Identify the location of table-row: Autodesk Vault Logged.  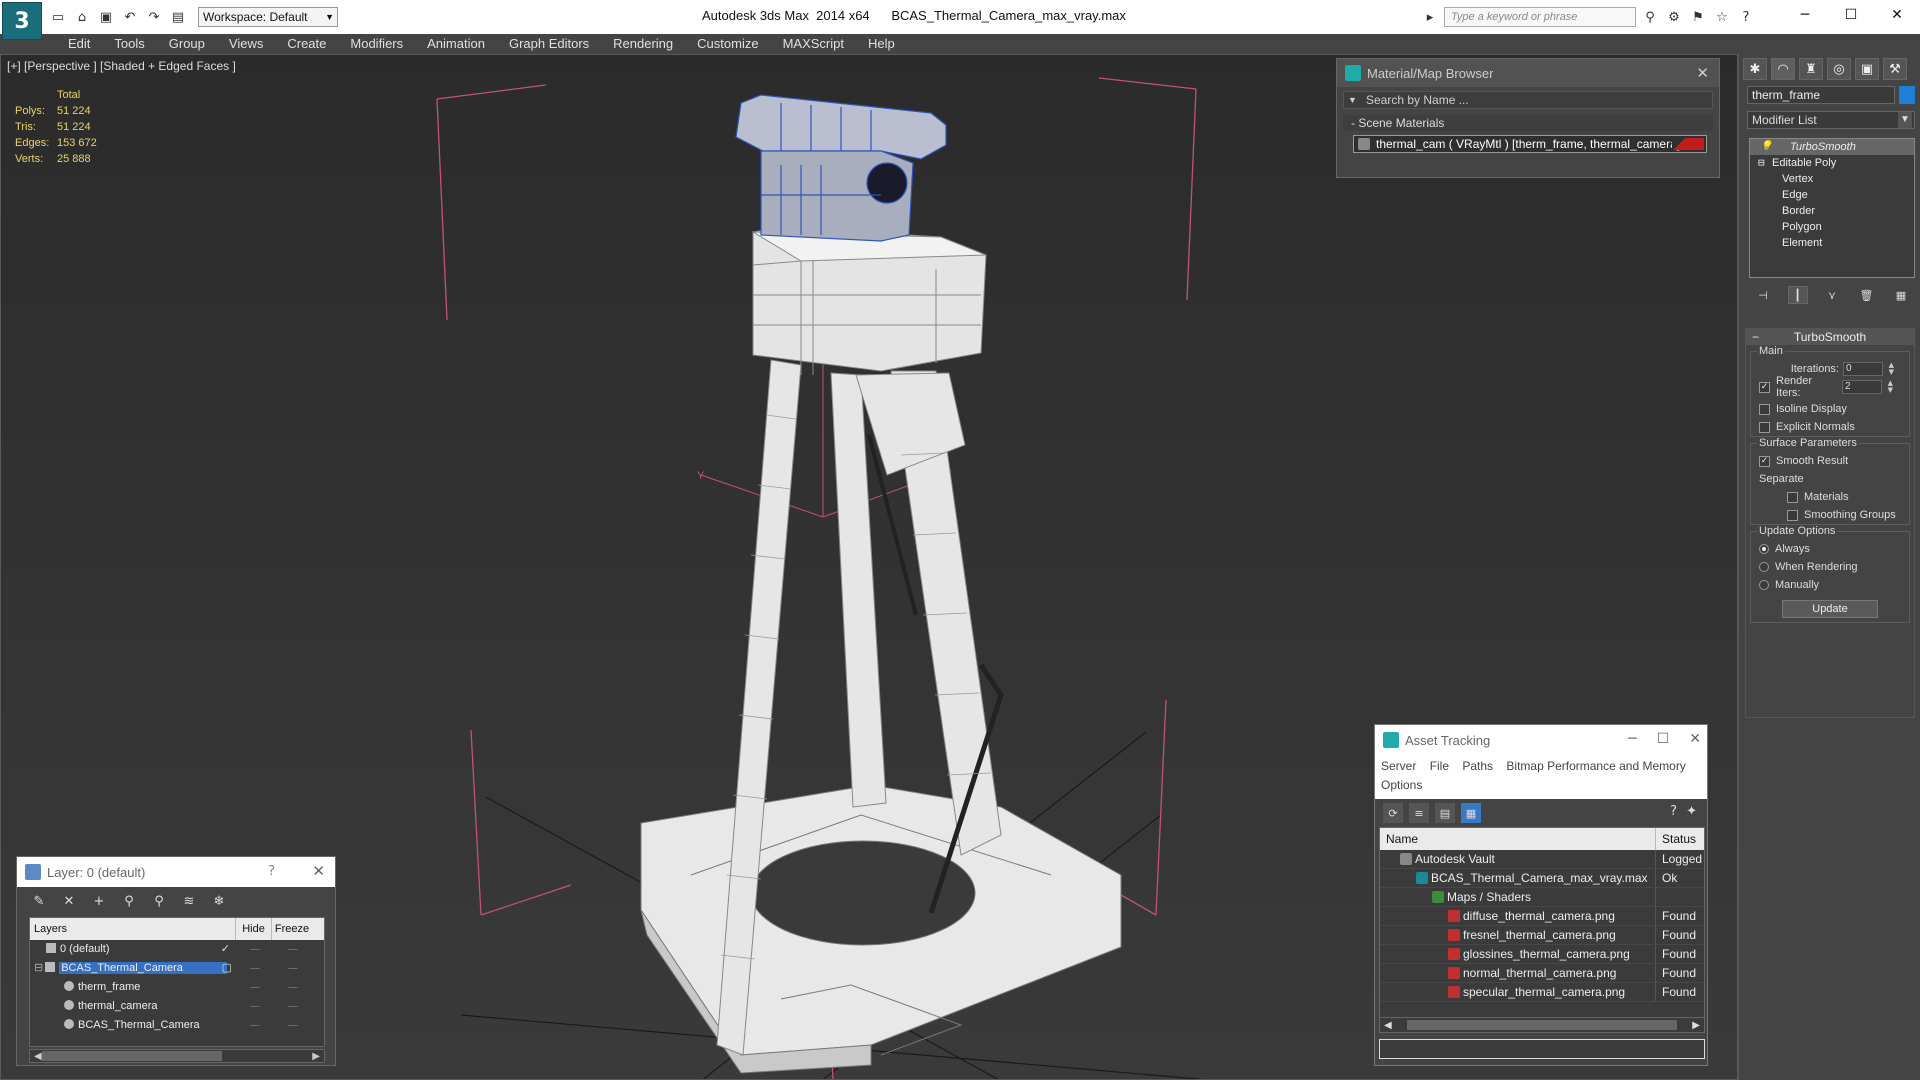
(1542, 859).